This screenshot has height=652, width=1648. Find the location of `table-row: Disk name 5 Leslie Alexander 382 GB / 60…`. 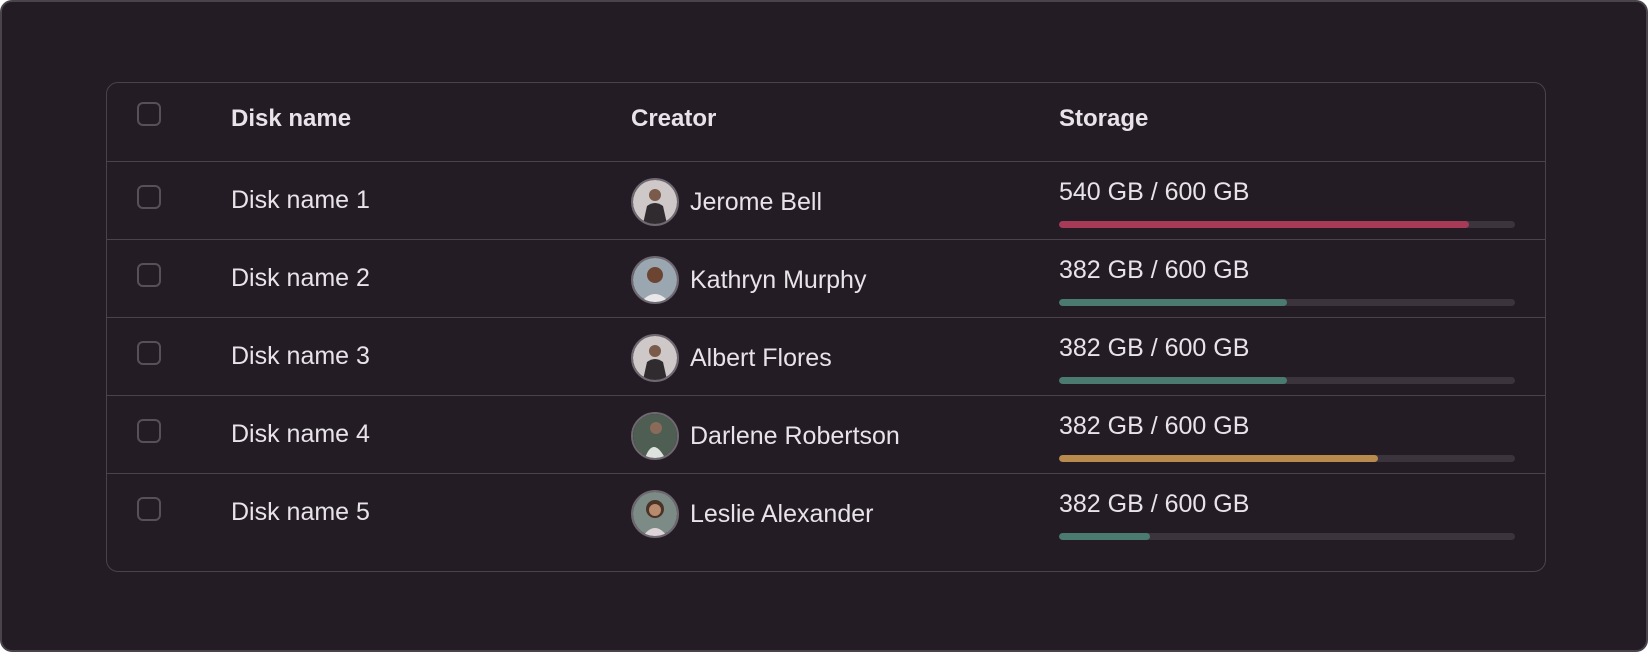

table-row: Disk name 5 Leslie Alexander 382 GB / 60… is located at coordinates (826, 514).